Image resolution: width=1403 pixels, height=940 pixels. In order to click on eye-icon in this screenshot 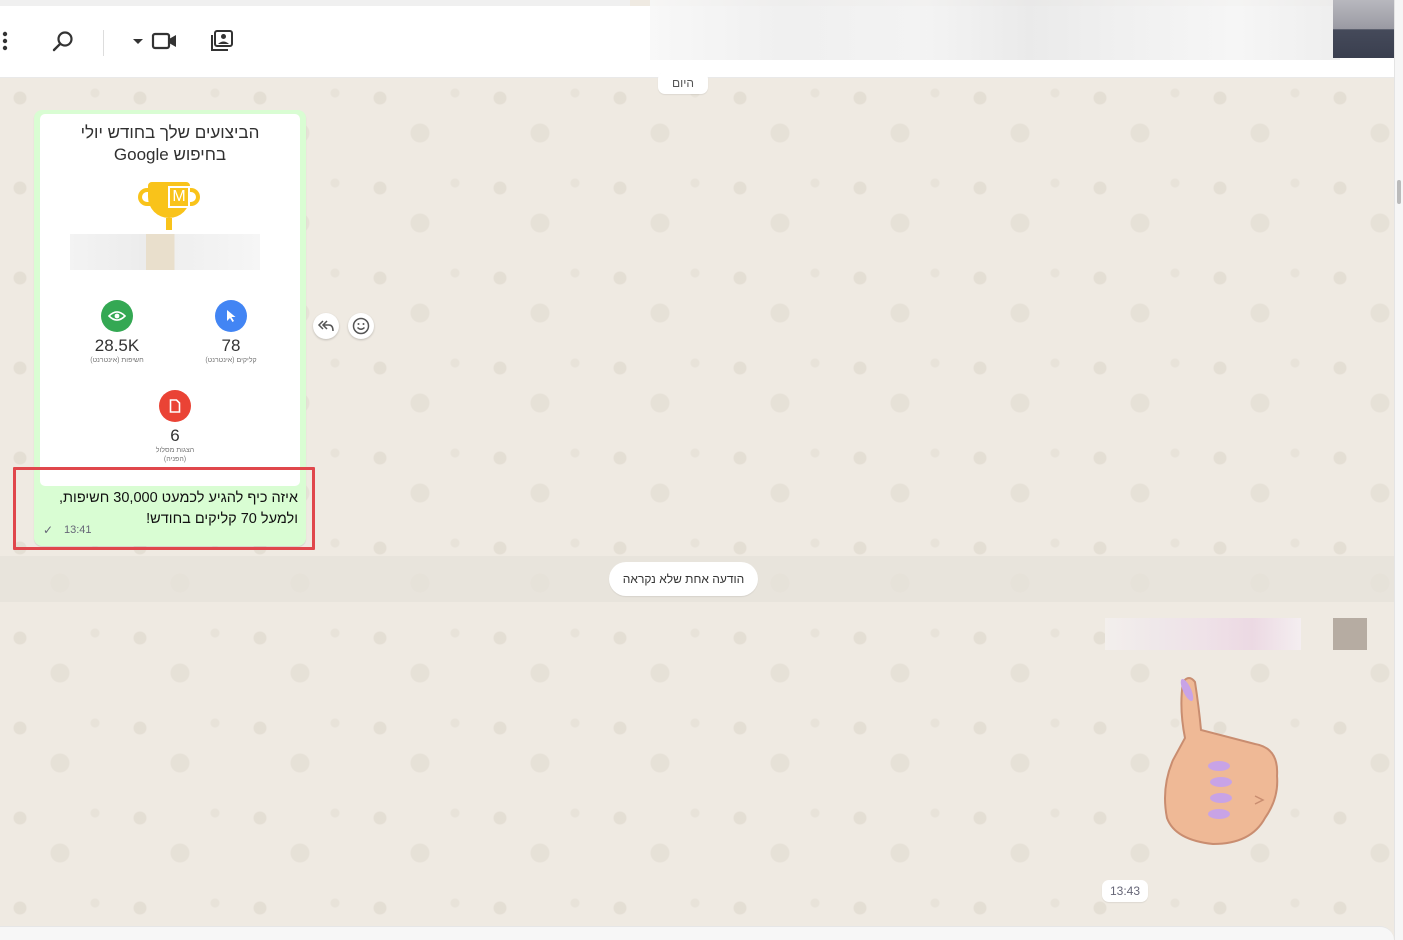, I will do `click(117, 316)`.